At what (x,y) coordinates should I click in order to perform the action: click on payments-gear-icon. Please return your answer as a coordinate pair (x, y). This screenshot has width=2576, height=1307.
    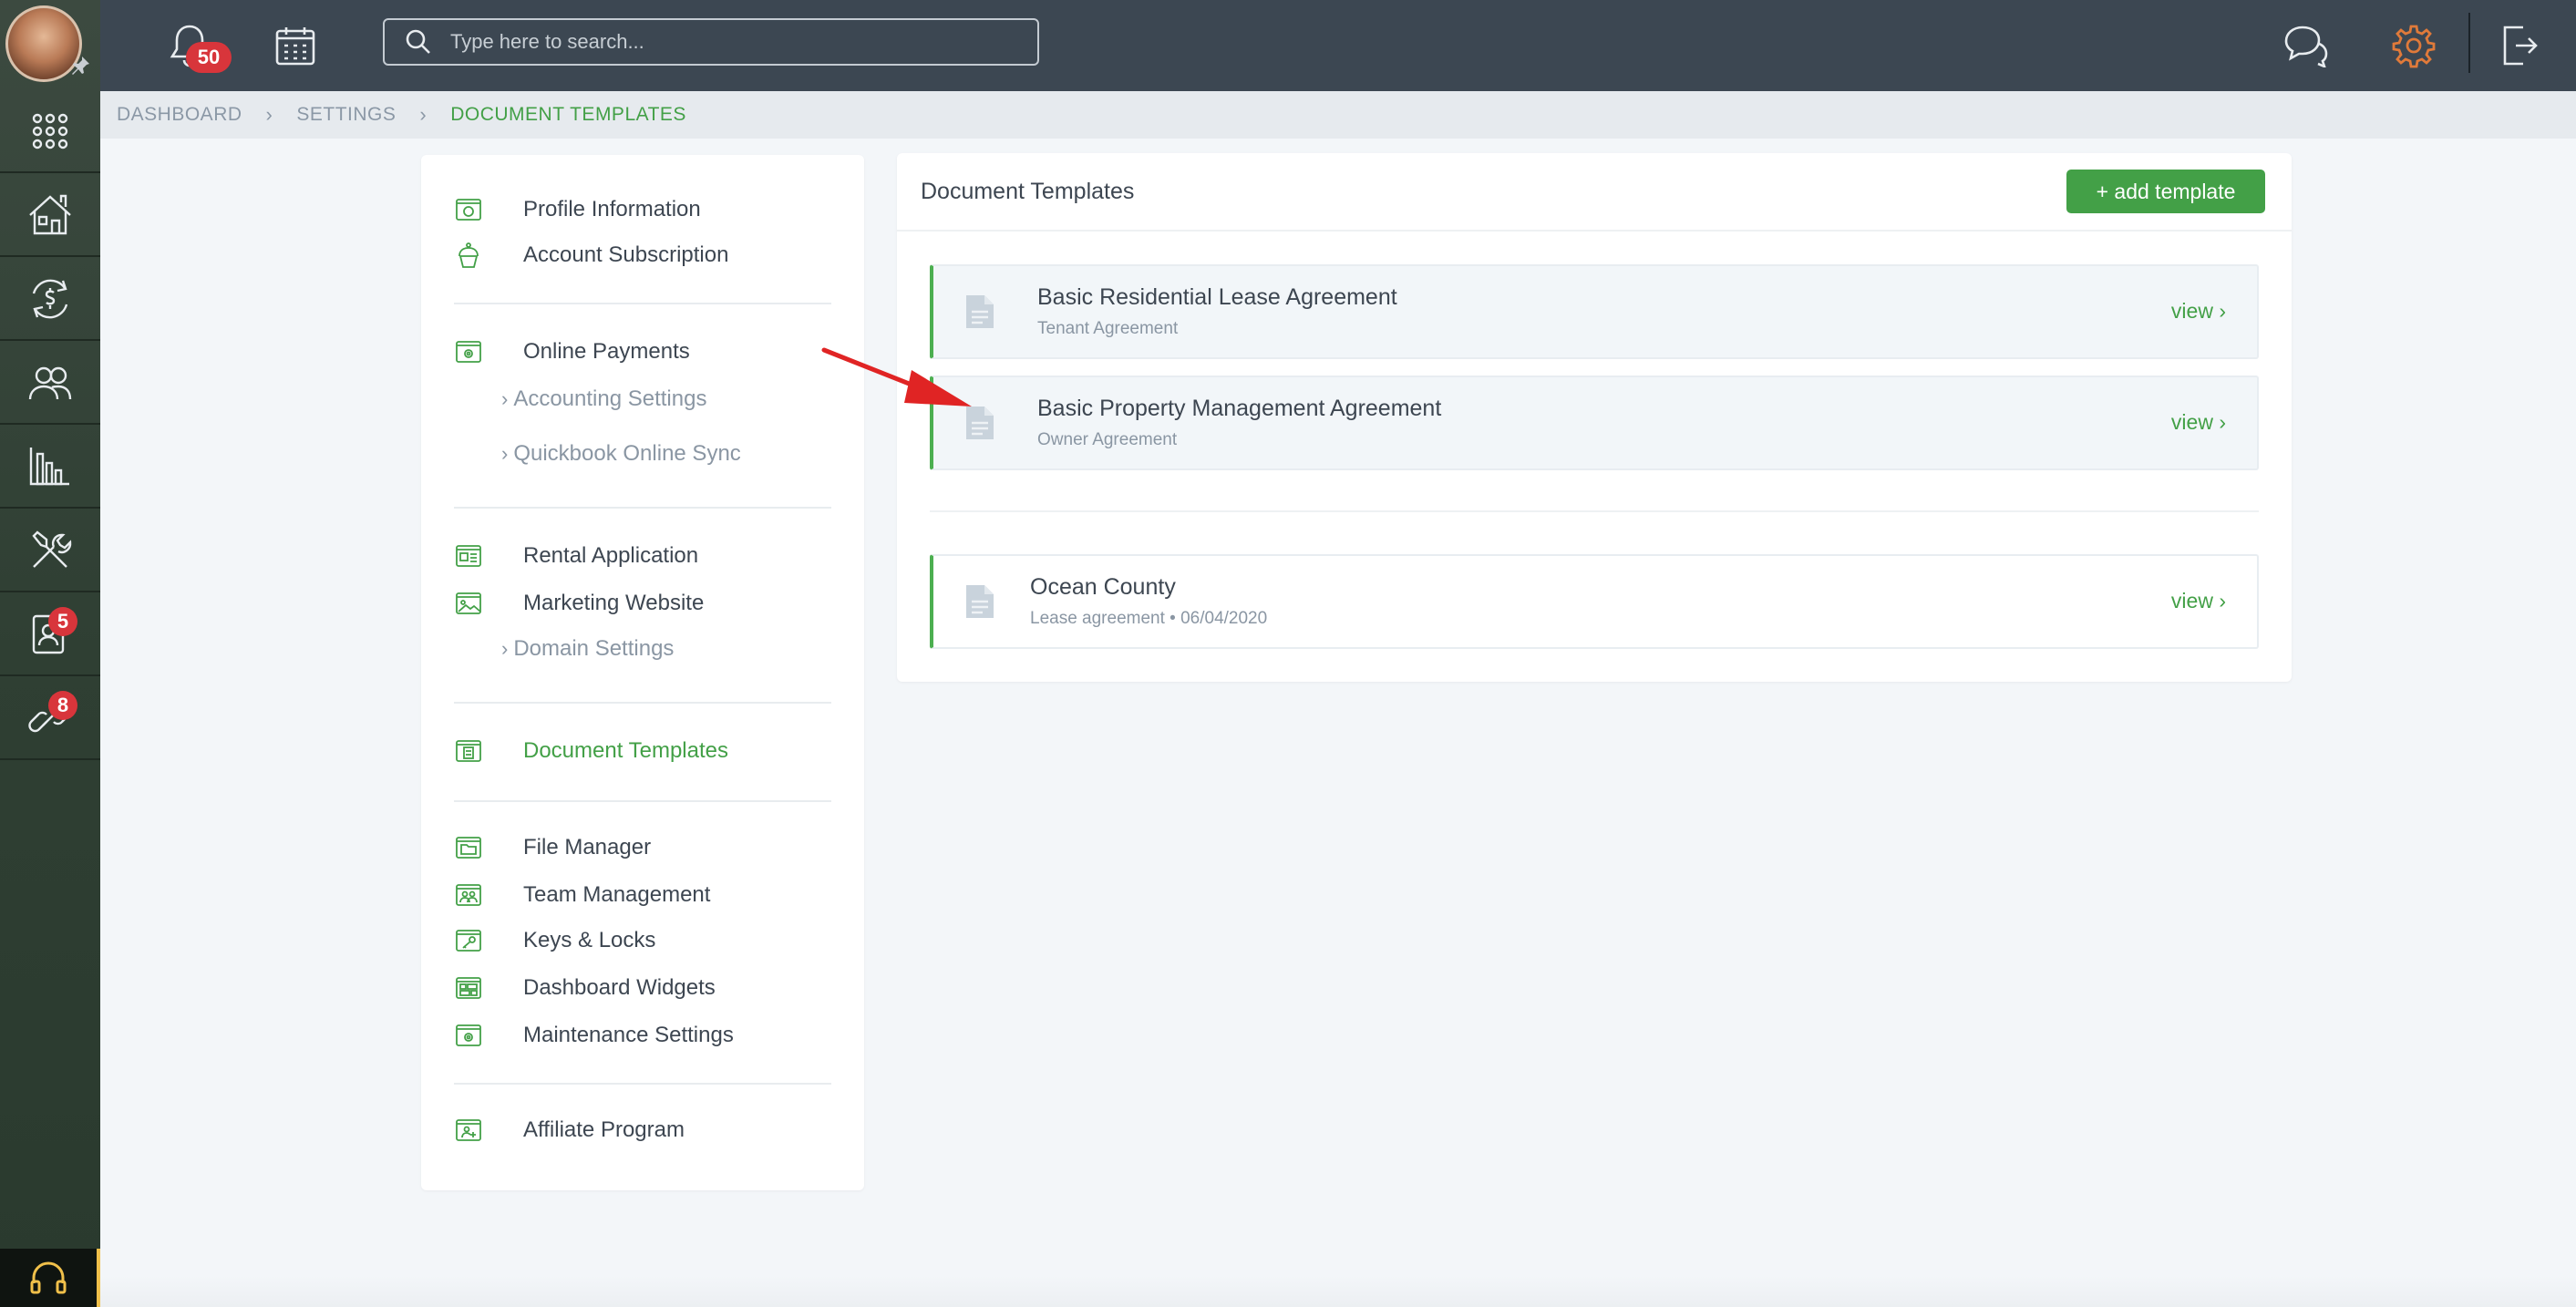
    Looking at the image, I should click on (468, 352).